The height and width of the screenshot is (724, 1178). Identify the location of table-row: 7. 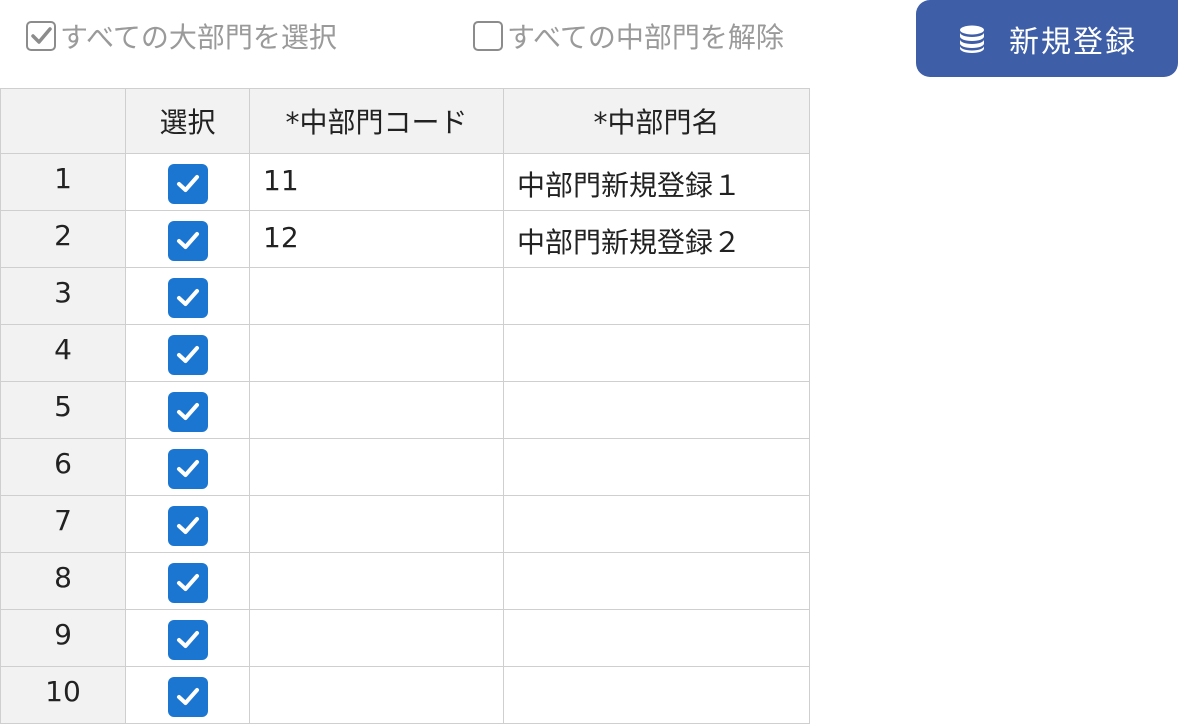
(405, 524).